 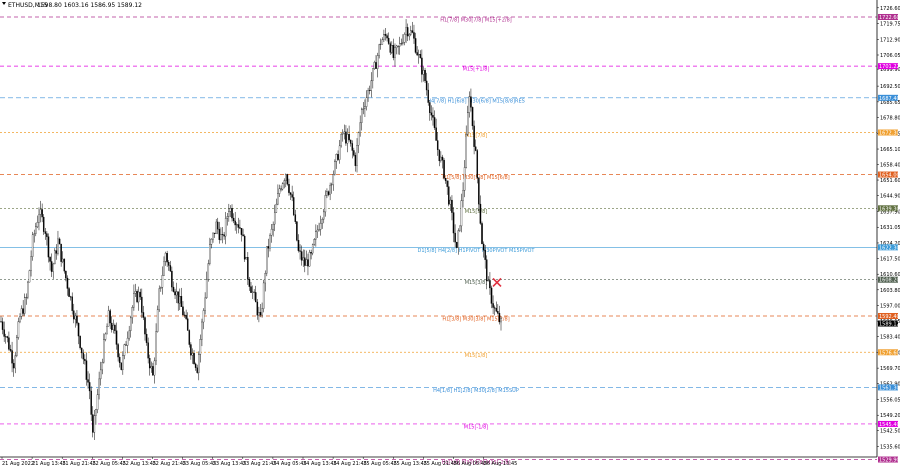 I want to click on y-tick-label: 1665.10, so click(x=890, y=150).